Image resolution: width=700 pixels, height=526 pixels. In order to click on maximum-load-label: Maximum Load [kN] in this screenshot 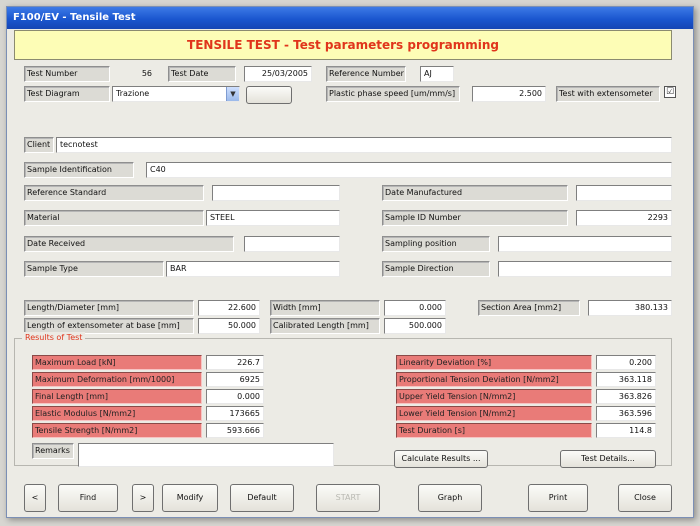, I will do `click(117, 362)`.